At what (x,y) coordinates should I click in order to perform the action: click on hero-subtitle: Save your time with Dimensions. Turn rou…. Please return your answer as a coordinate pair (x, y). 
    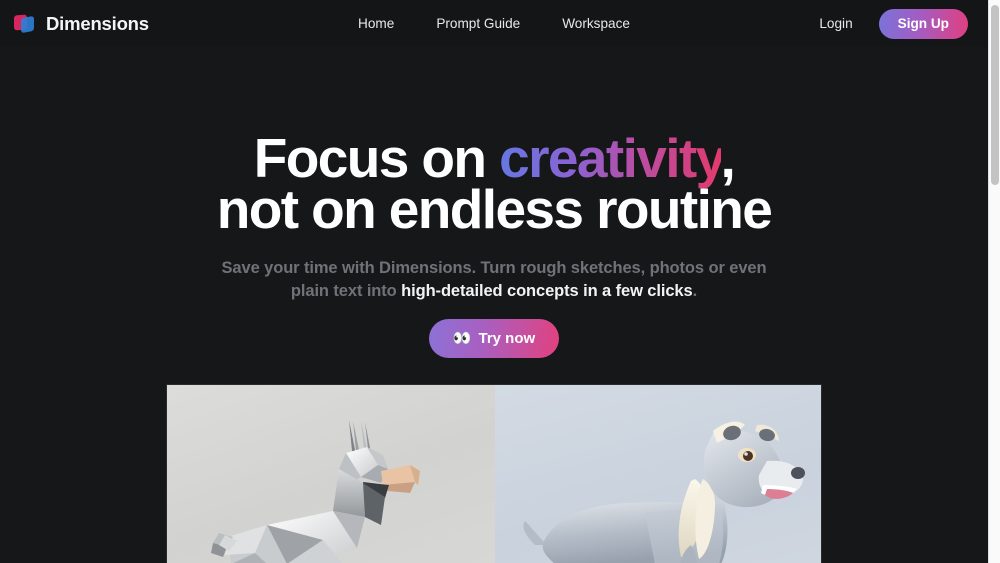
    Looking at the image, I should click on (494, 279).